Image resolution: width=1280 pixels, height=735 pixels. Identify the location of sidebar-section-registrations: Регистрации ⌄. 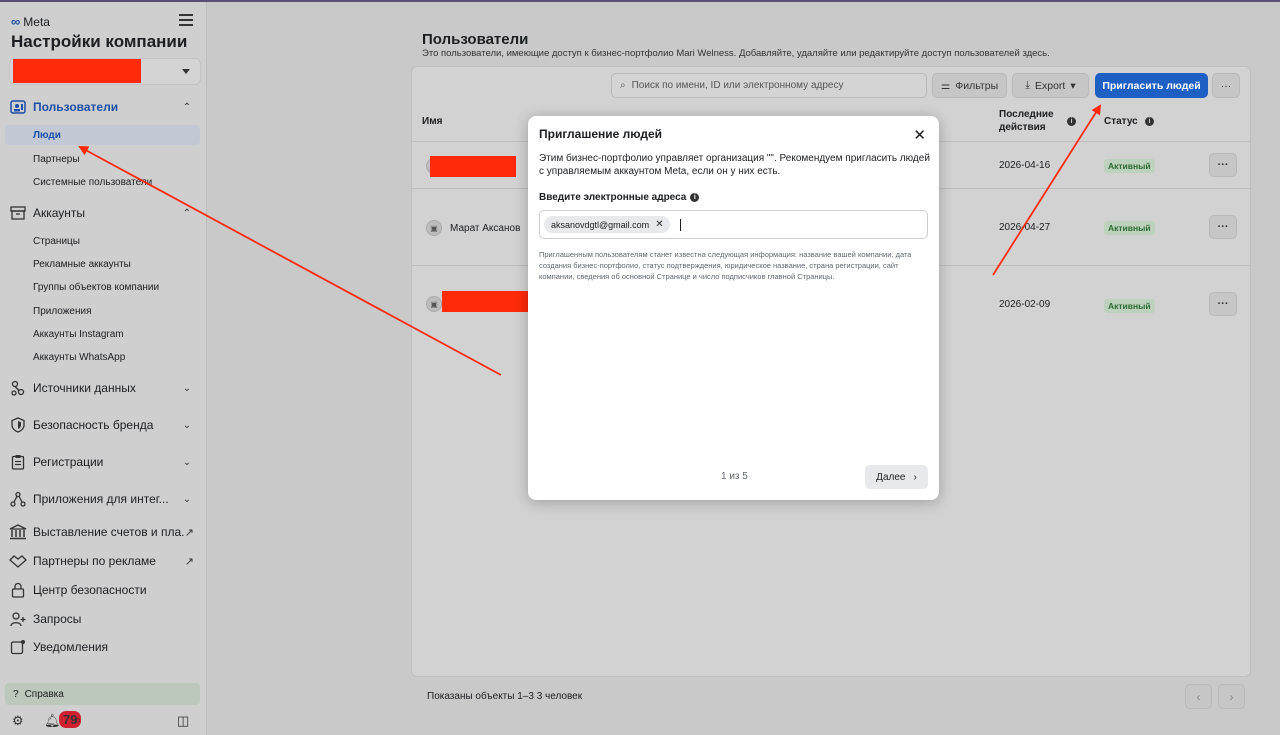
(101, 462).